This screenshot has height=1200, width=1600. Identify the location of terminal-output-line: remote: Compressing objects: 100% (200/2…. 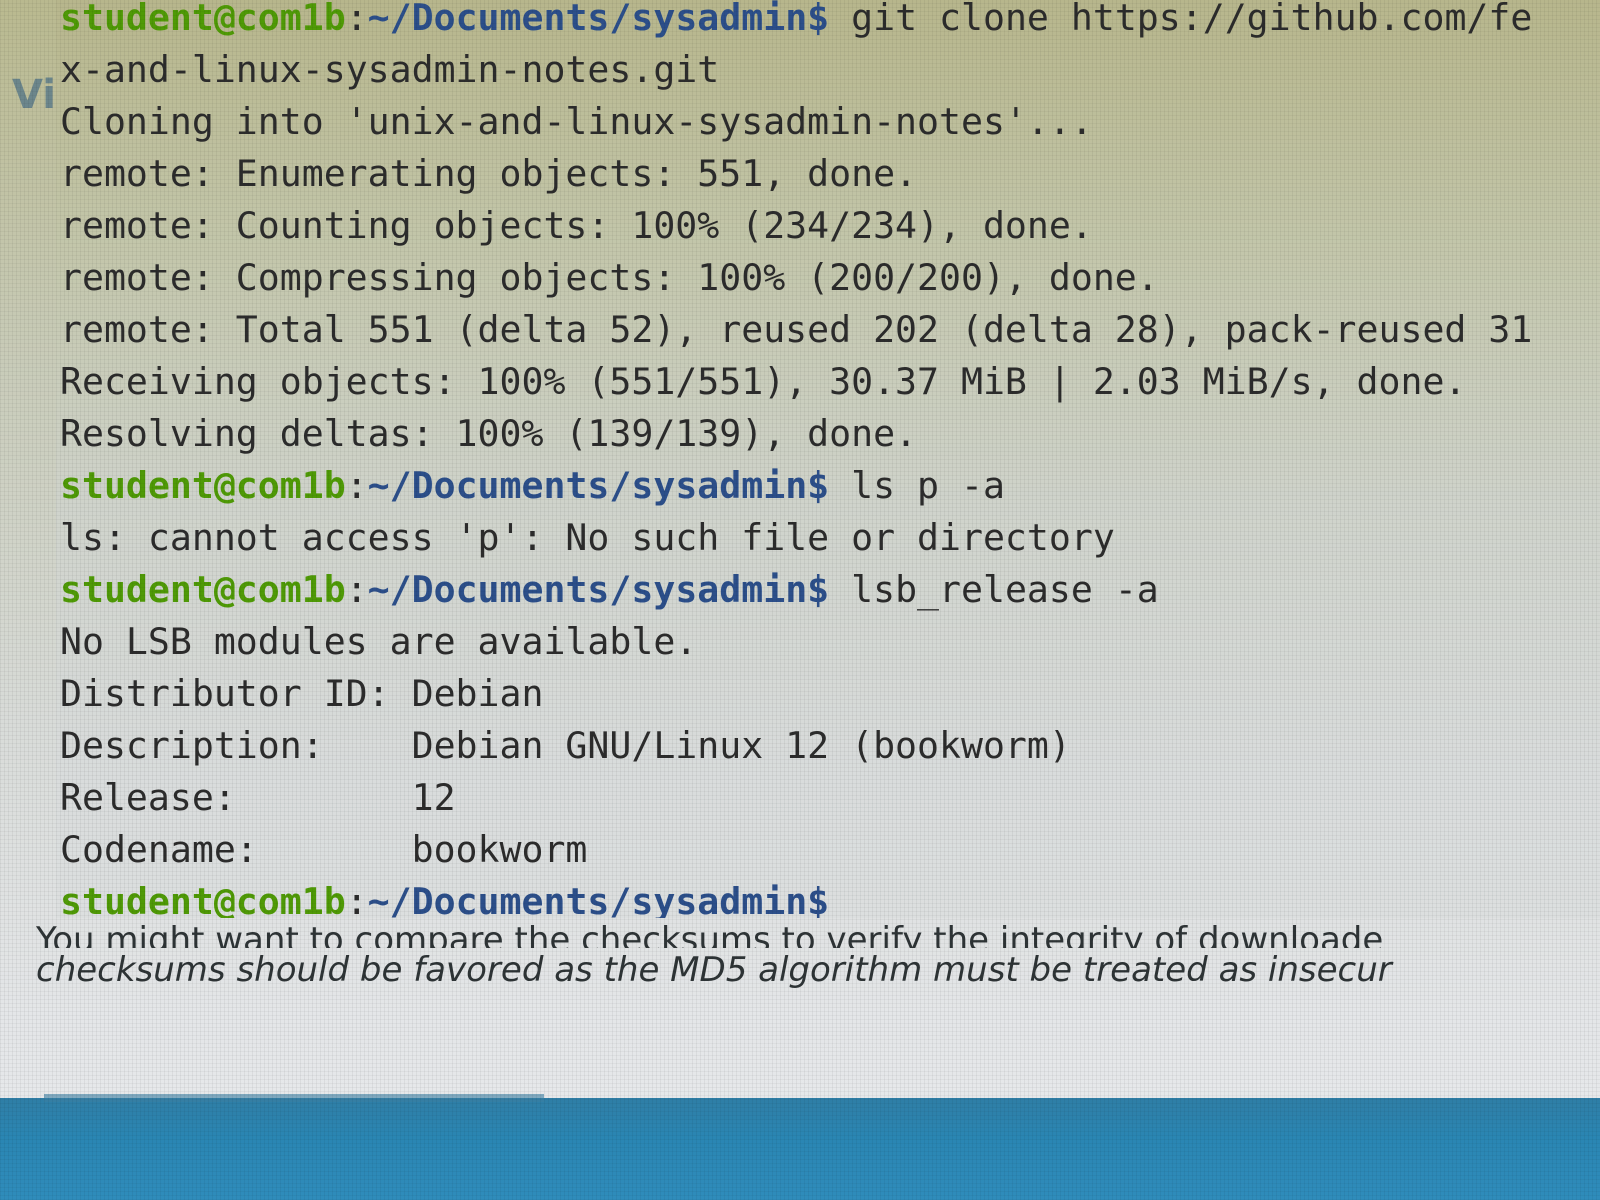
(609, 277).